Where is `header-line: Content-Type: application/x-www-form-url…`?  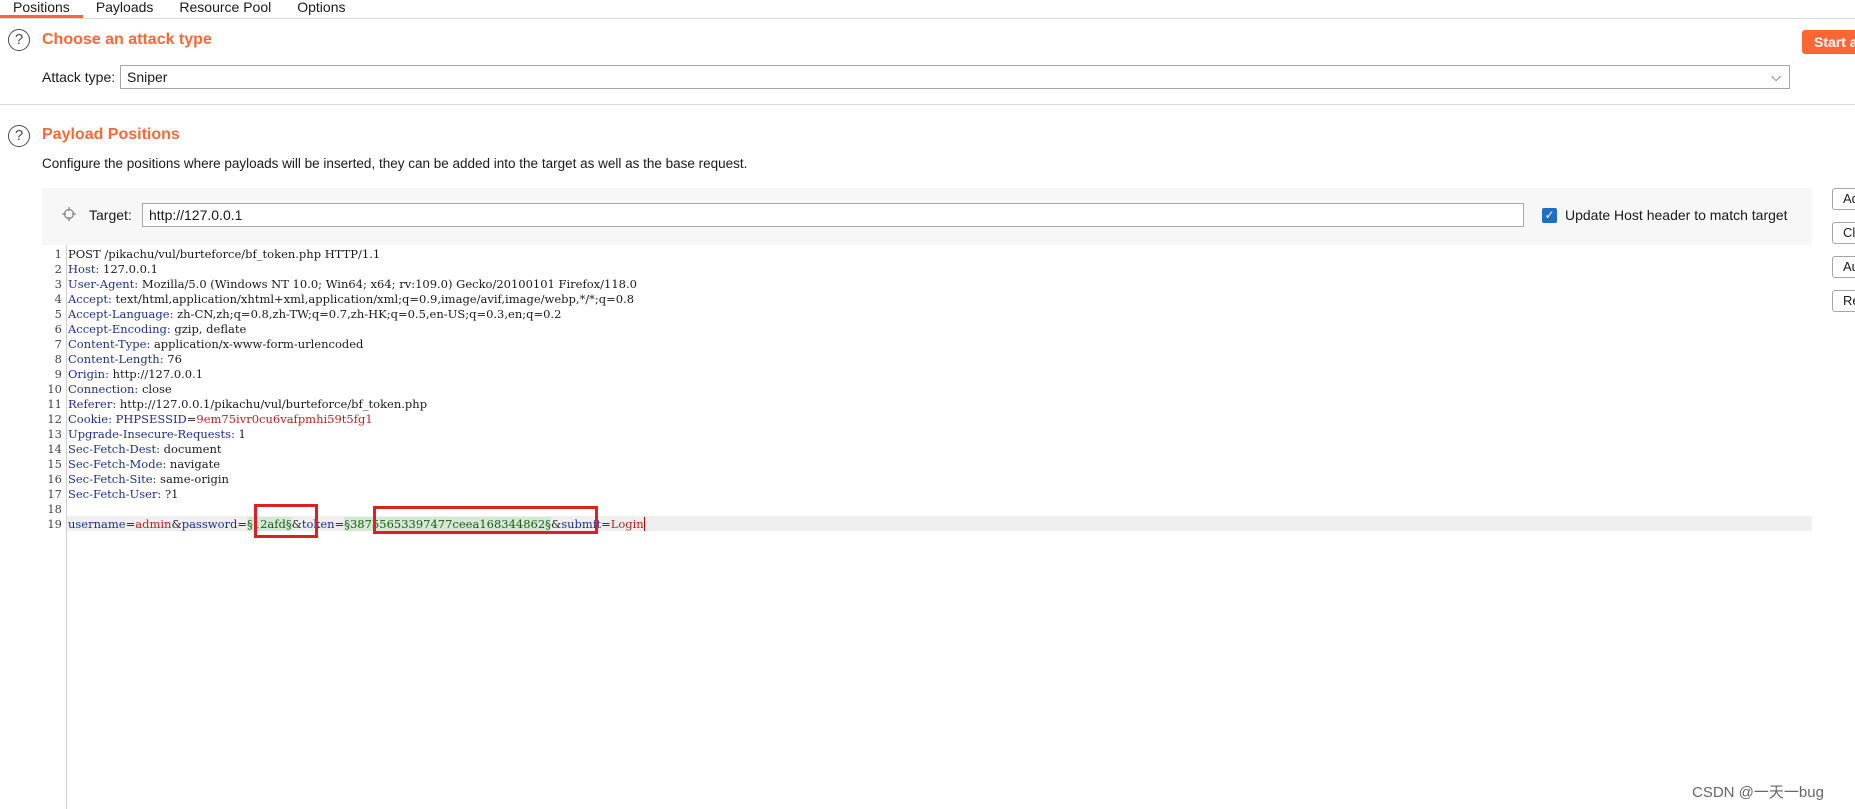 header-line: Content-Type: application/x-www-form-url… is located at coordinates (216, 344).